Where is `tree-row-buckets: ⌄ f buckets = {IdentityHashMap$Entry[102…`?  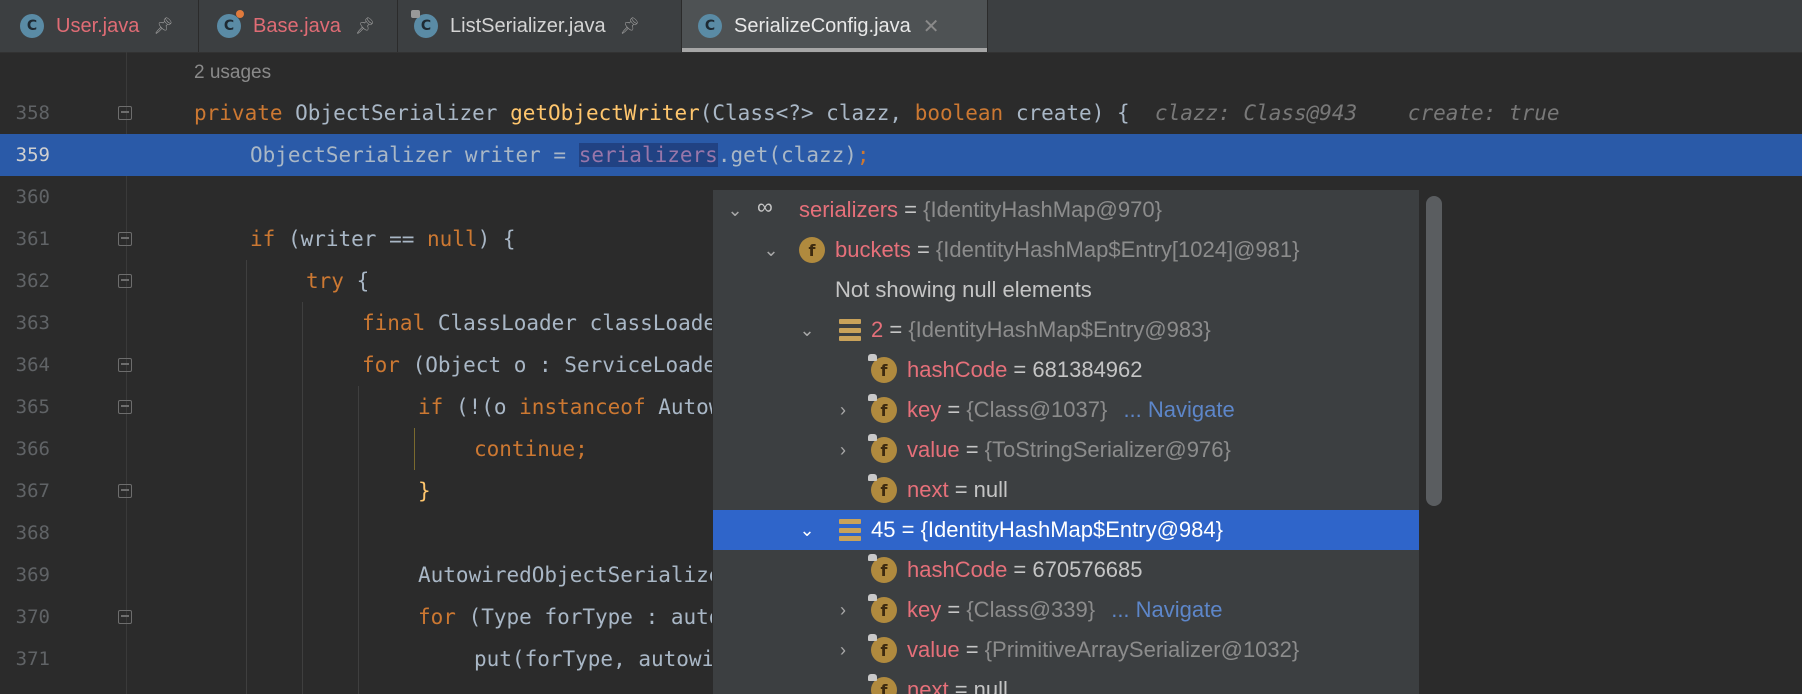
tree-row-buckets: ⌄ f buckets = {IdentityHashMap$Entry[102… is located at coordinates (1066, 250).